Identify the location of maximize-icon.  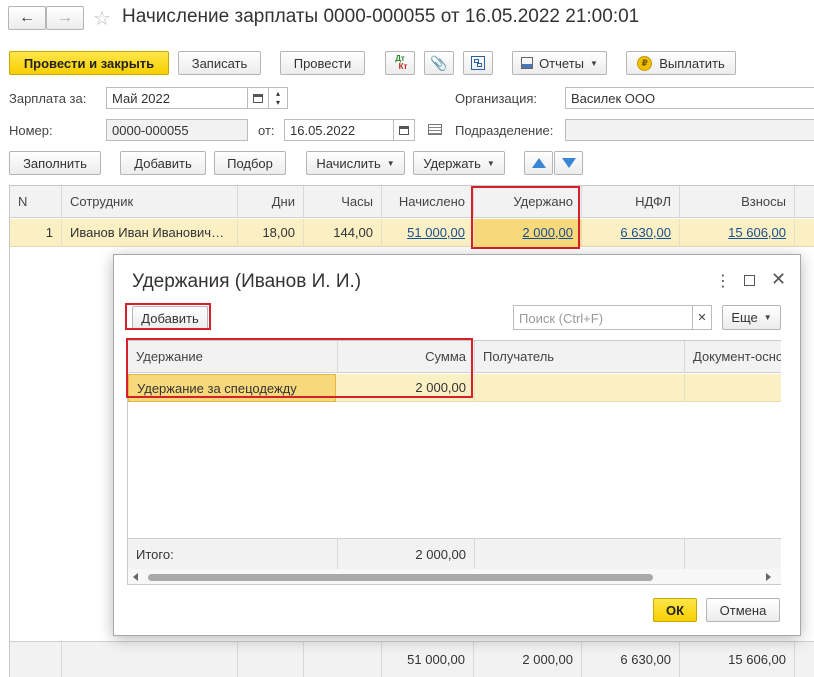
(749, 280).